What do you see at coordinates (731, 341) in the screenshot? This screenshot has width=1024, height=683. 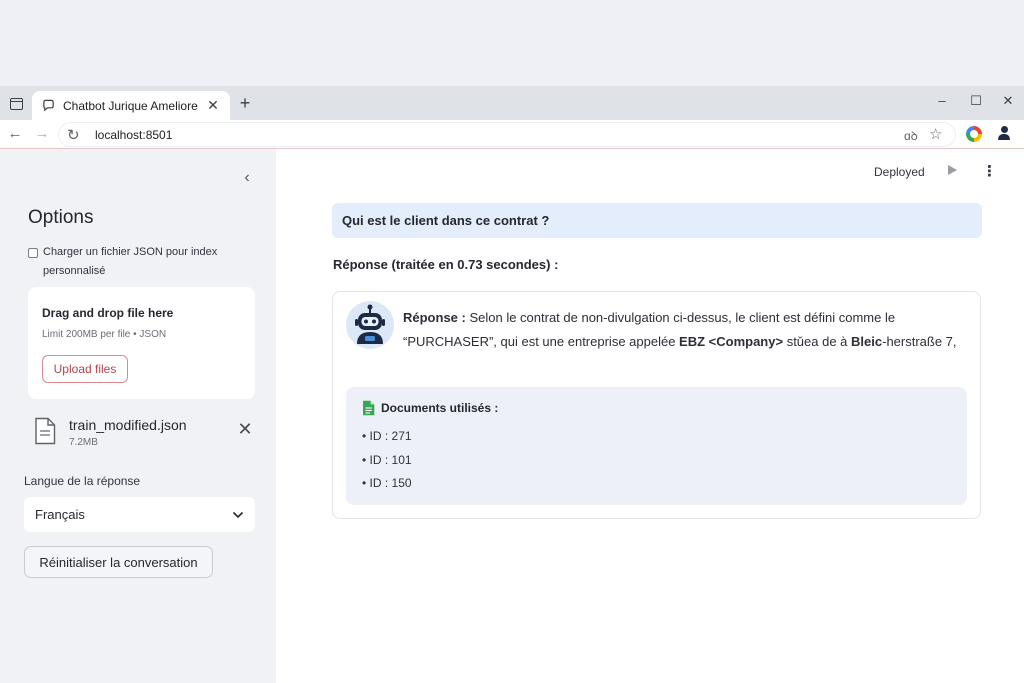 I see `answer-company: EBZ <Company>` at bounding box center [731, 341].